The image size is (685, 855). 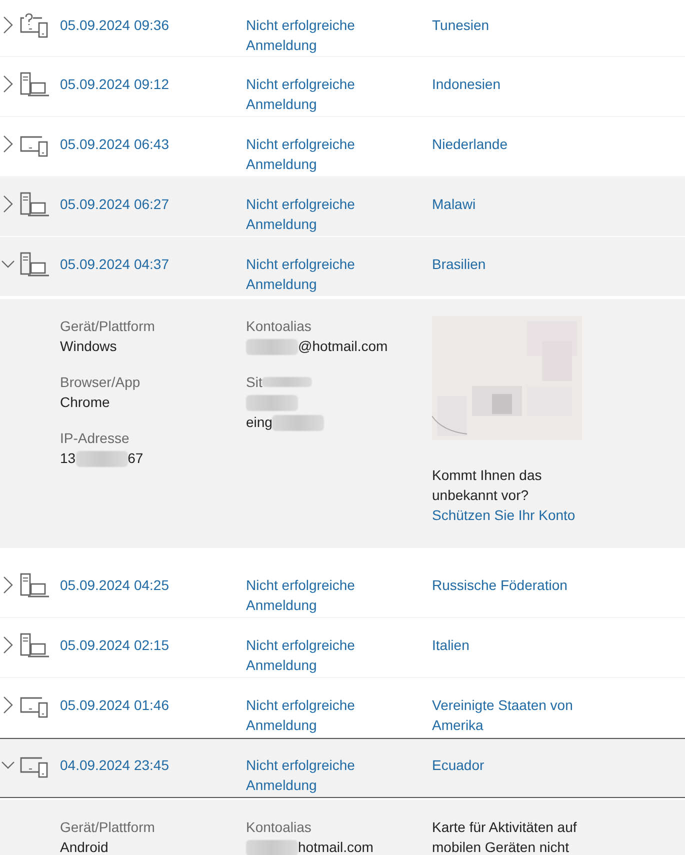 What do you see at coordinates (115, 144) in the screenshot?
I see `activity-date: 05.09.2024 06:43` at bounding box center [115, 144].